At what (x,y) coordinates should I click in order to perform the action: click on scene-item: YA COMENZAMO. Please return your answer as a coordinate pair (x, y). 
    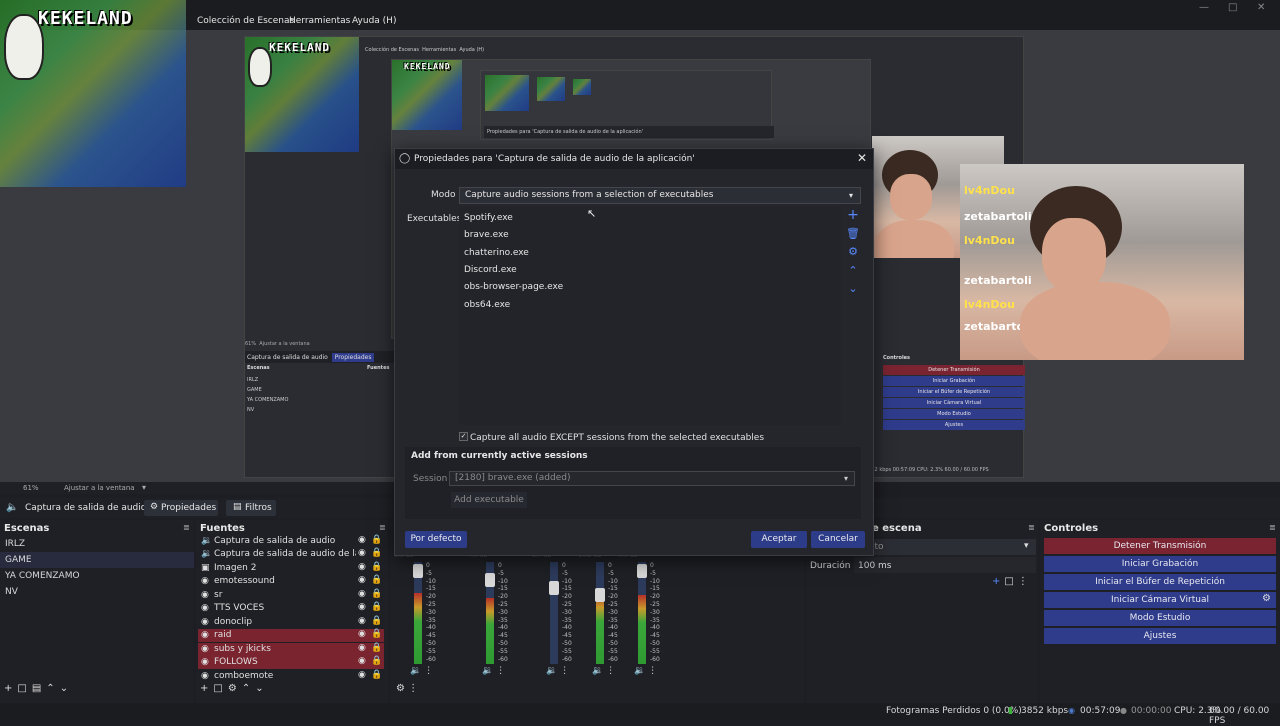
    Looking at the image, I should click on (97, 576).